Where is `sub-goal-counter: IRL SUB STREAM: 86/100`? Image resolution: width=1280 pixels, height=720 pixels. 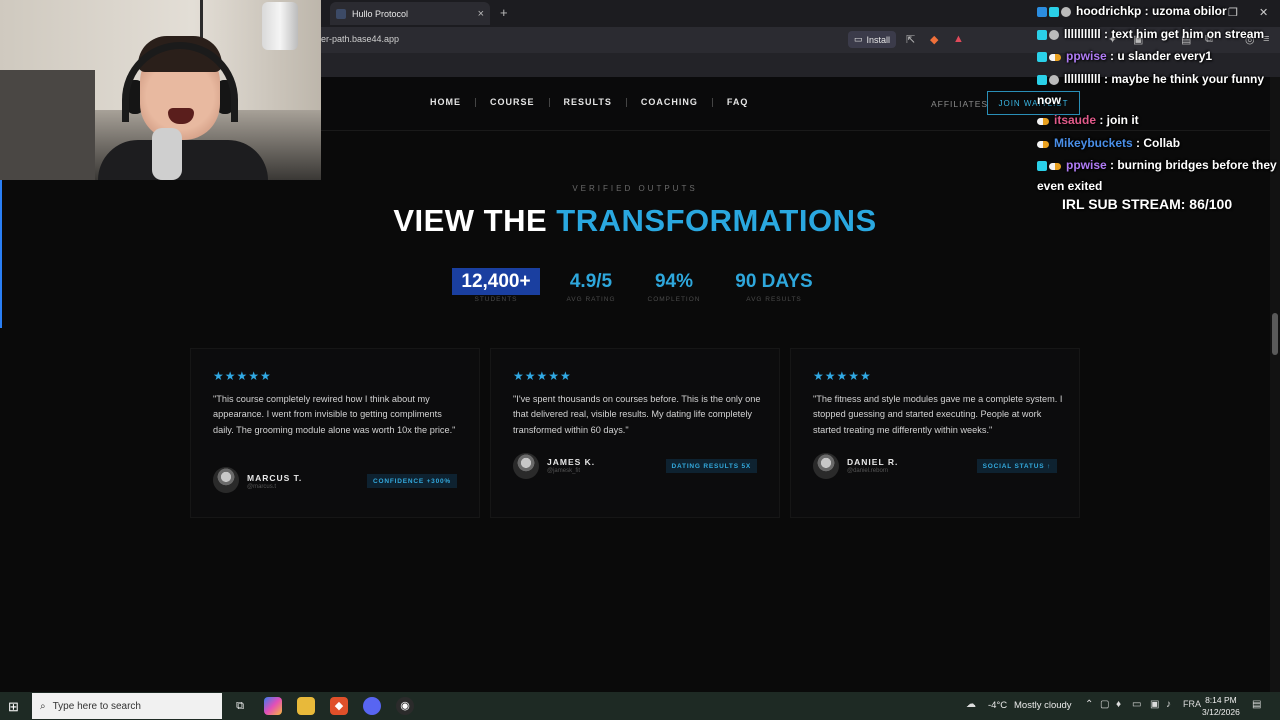 sub-goal-counter: IRL SUB STREAM: 86/100 is located at coordinates (1147, 204).